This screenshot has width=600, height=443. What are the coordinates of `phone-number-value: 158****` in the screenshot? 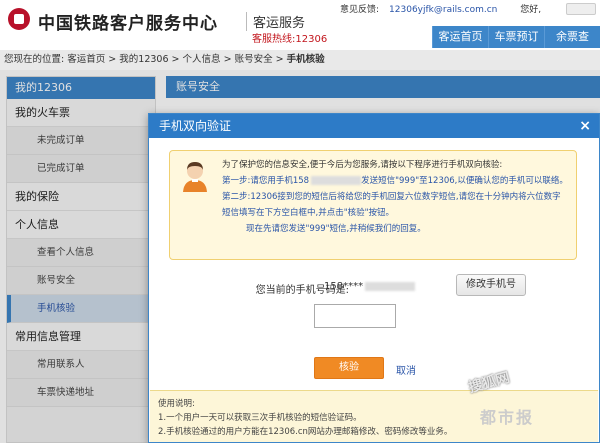 It's located at (370, 286).